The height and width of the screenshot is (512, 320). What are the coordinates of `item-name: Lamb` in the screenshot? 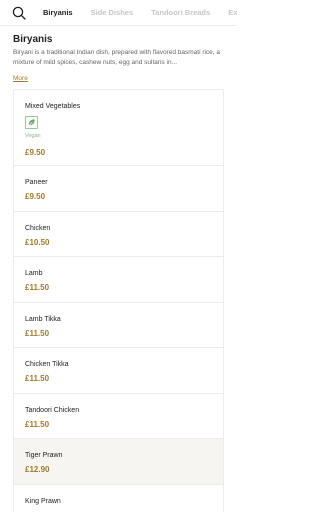 It's located at (34, 273).